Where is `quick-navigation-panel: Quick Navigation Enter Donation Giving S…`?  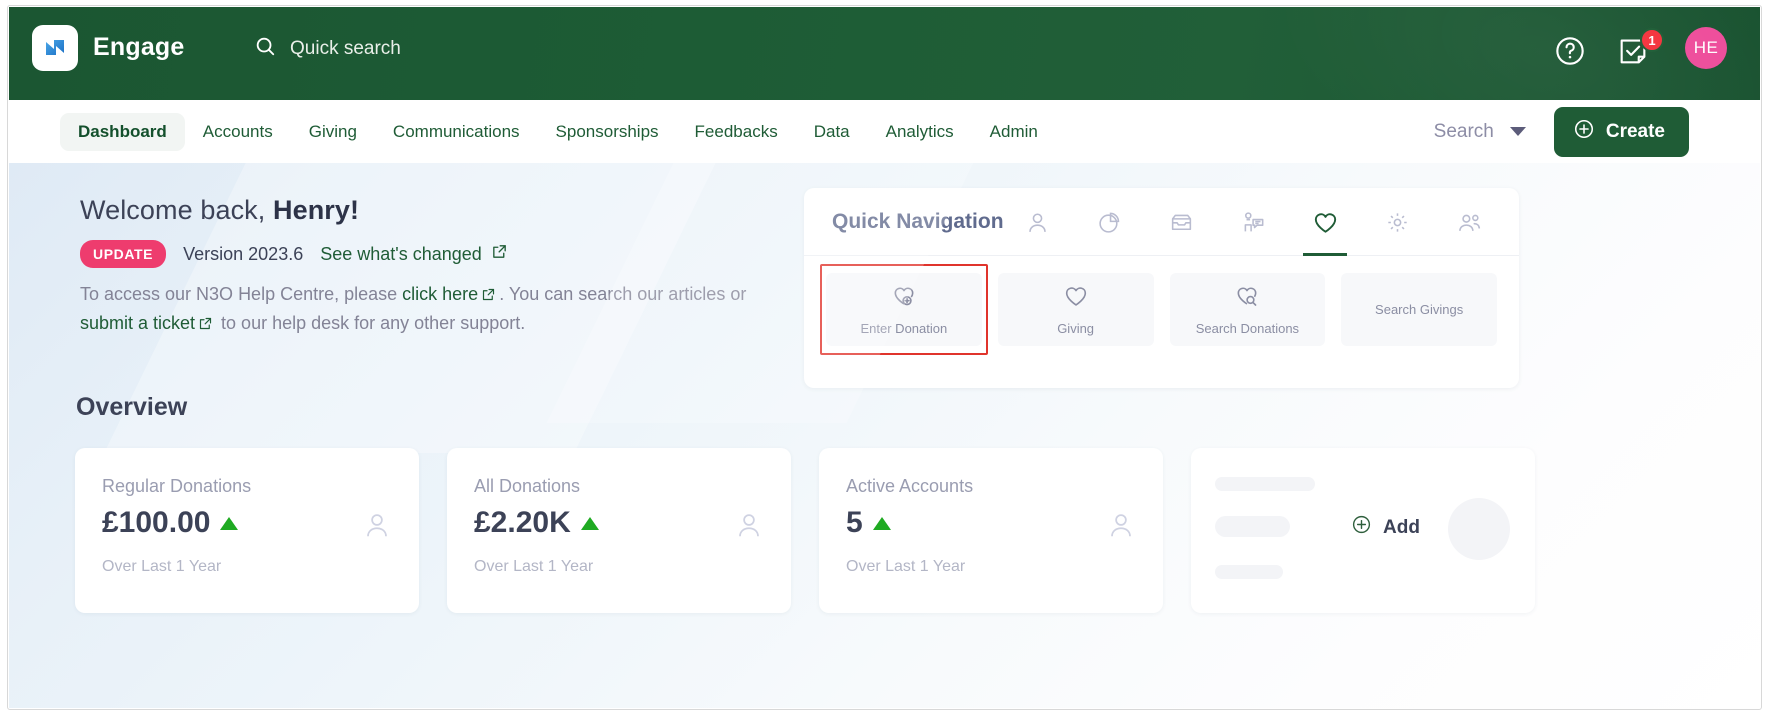 quick-navigation-panel: Quick Navigation Enter Donation Giving S… is located at coordinates (1161, 288).